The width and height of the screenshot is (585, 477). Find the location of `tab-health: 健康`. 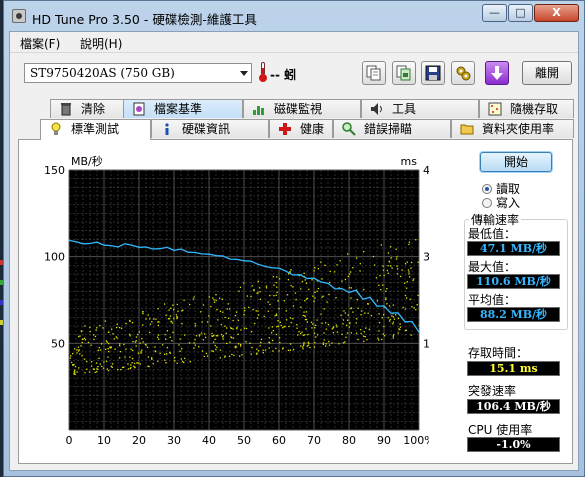

tab-health: 健康 is located at coordinates (301, 128).